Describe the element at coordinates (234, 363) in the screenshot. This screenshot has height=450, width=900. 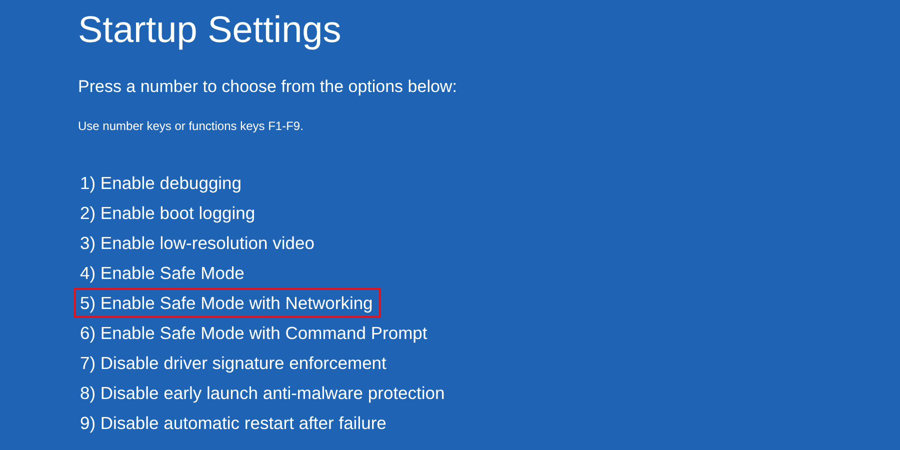
I see `startup-option: 7) Disable driver signature enforcement` at that location.